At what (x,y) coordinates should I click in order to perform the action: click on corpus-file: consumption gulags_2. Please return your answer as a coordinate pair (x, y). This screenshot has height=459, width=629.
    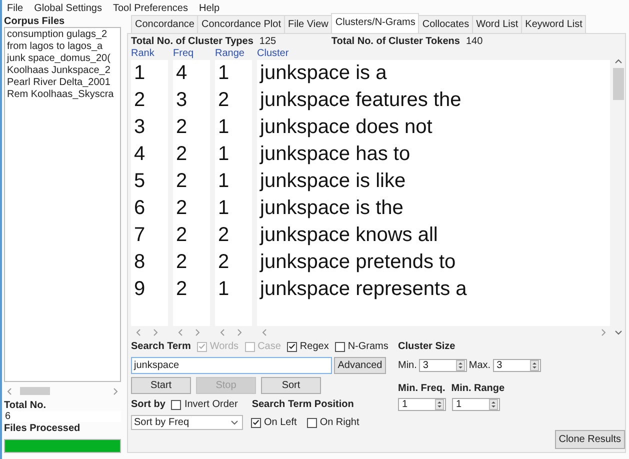
    Looking at the image, I should click on (62, 35).